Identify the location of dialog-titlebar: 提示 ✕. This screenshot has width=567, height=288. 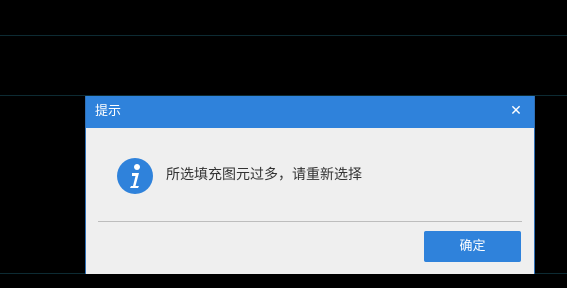
(310, 112).